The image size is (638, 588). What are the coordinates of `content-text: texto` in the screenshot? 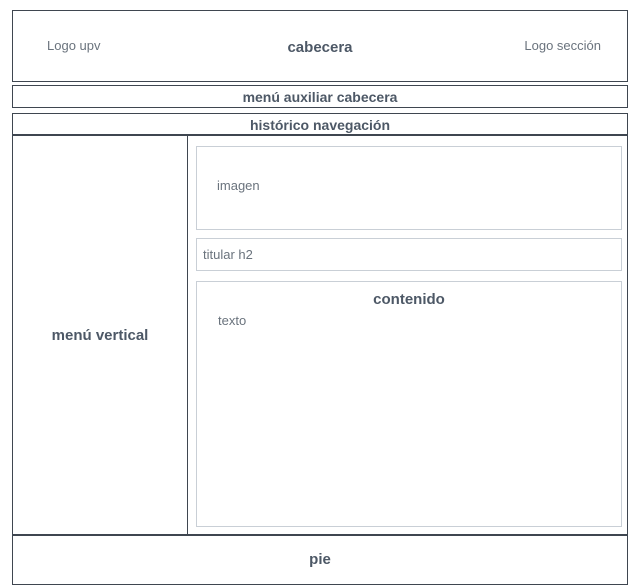 It's located at (232, 320).